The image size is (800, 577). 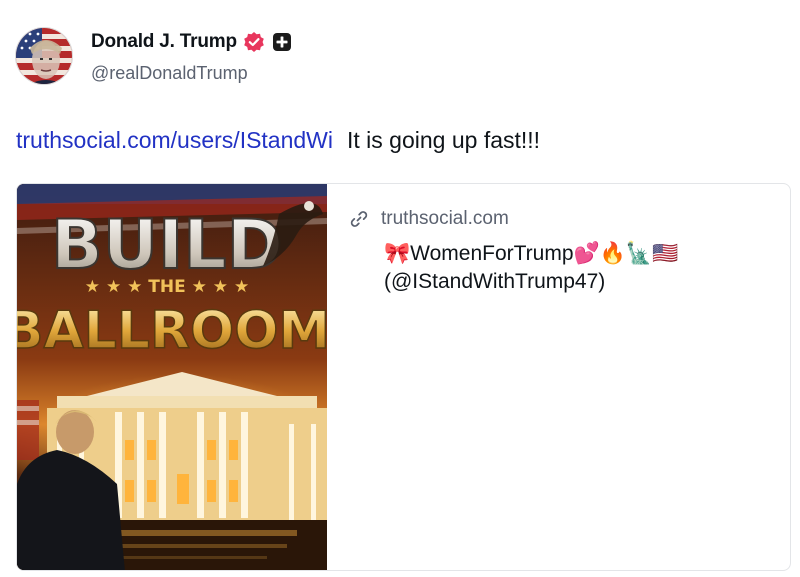 What do you see at coordinates (282, 42) in the screenshot?
I see `plus-badge-icon` at bounding box center [282, 42].